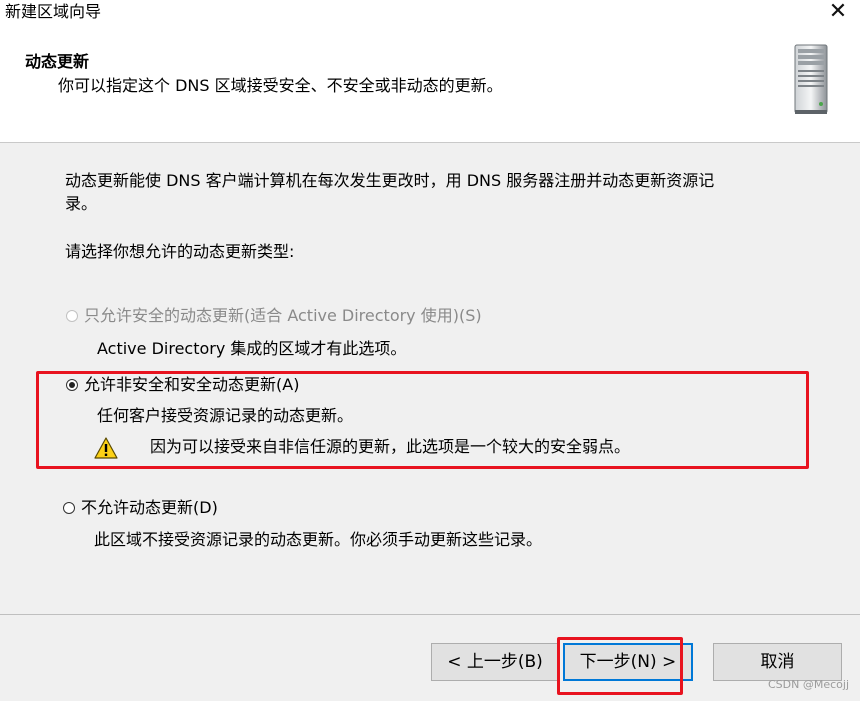  I want to click on cancel-button: 取消, so click(777, 662).